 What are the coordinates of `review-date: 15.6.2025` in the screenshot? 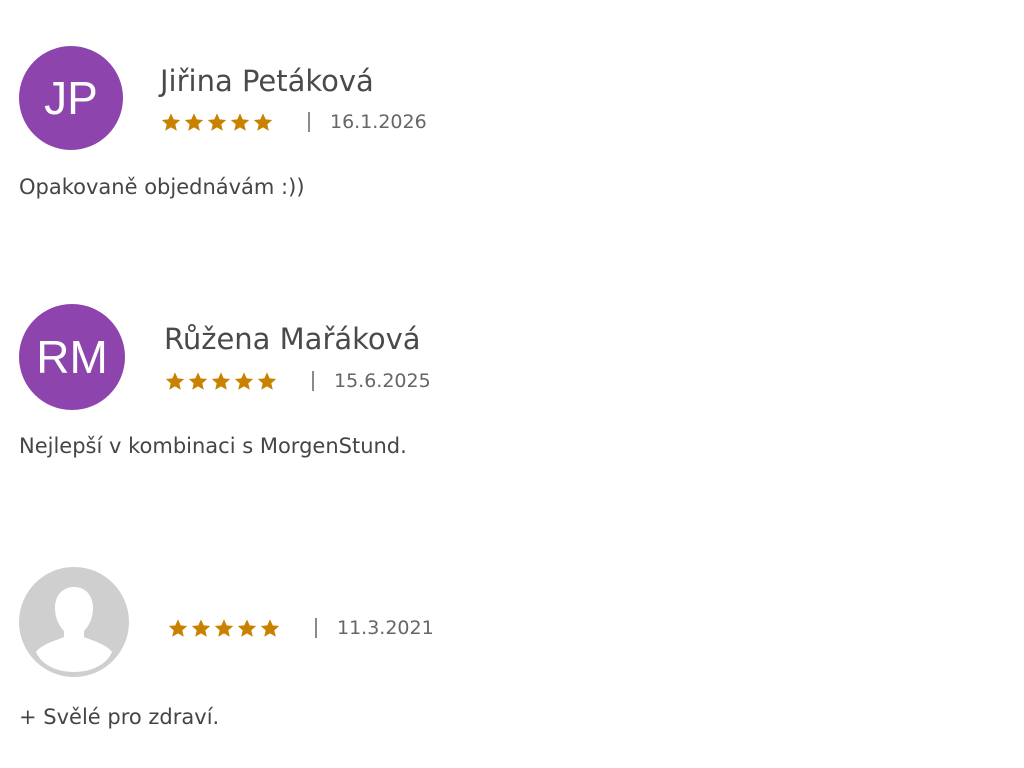 It's located at (382, 381).